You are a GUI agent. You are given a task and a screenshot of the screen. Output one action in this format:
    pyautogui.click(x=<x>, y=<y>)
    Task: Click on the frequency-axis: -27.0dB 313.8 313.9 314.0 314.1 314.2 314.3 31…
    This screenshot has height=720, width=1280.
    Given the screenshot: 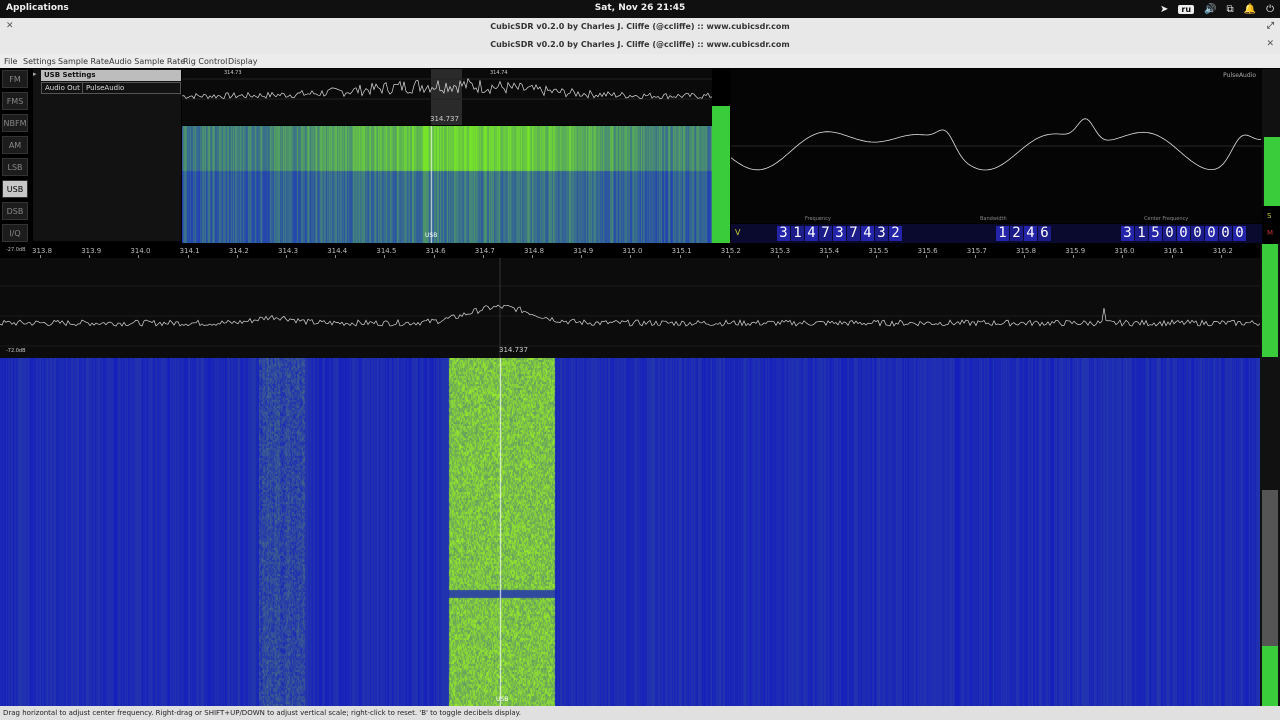 What is the action you would take?
    pyautogui.click(x=630, y=251)
    